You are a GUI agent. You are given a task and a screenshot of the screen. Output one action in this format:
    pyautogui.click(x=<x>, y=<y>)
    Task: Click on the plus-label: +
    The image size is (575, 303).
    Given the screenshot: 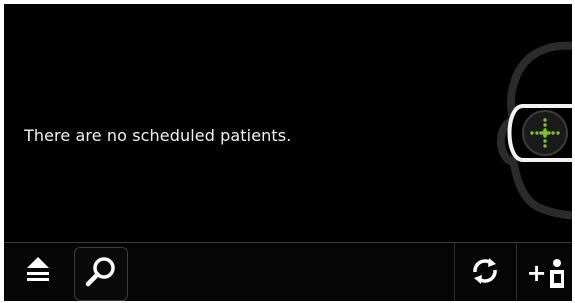 What is the action you would take?
    pyautogui.click(x=536, y=273)
    